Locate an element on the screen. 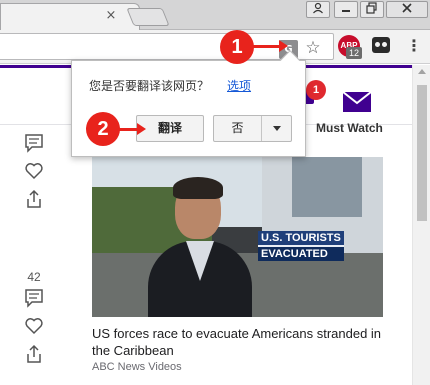 Image resolution: width=430 pixels, height=385 pixels. scroll-up-arrow is located at coordinates (422, 71).